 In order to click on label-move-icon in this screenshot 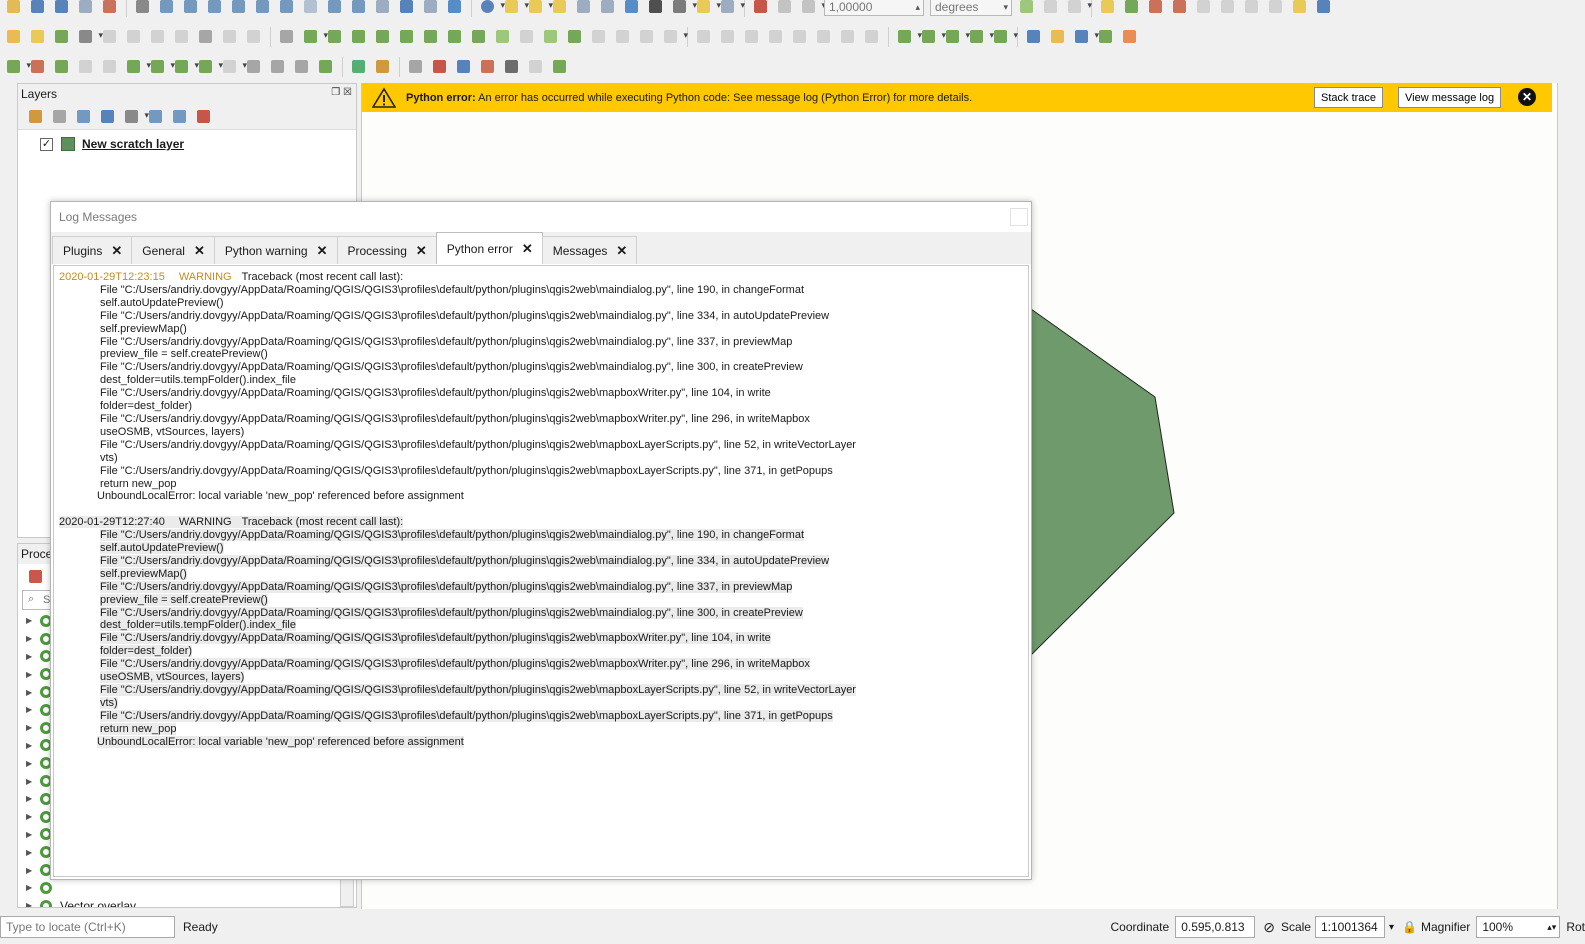, I will do `click(1180, 8)`.